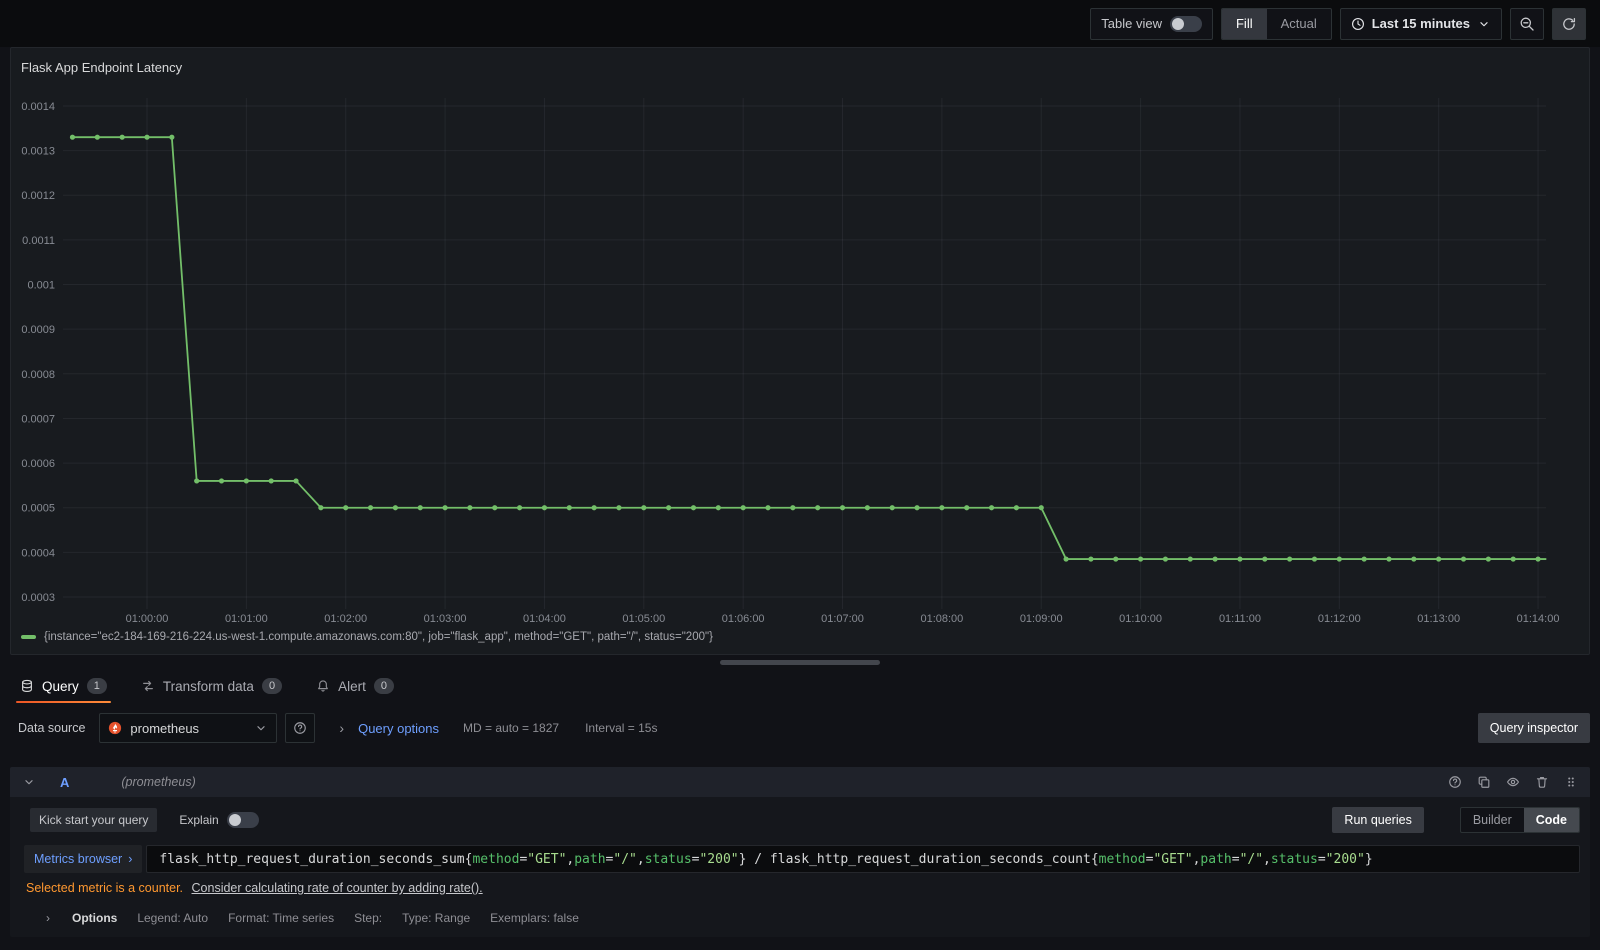  What do you see at coordinates (383, 686) in the screenshot?
I see `tab-alert-badge: 0` at bounding box center [383, 686].